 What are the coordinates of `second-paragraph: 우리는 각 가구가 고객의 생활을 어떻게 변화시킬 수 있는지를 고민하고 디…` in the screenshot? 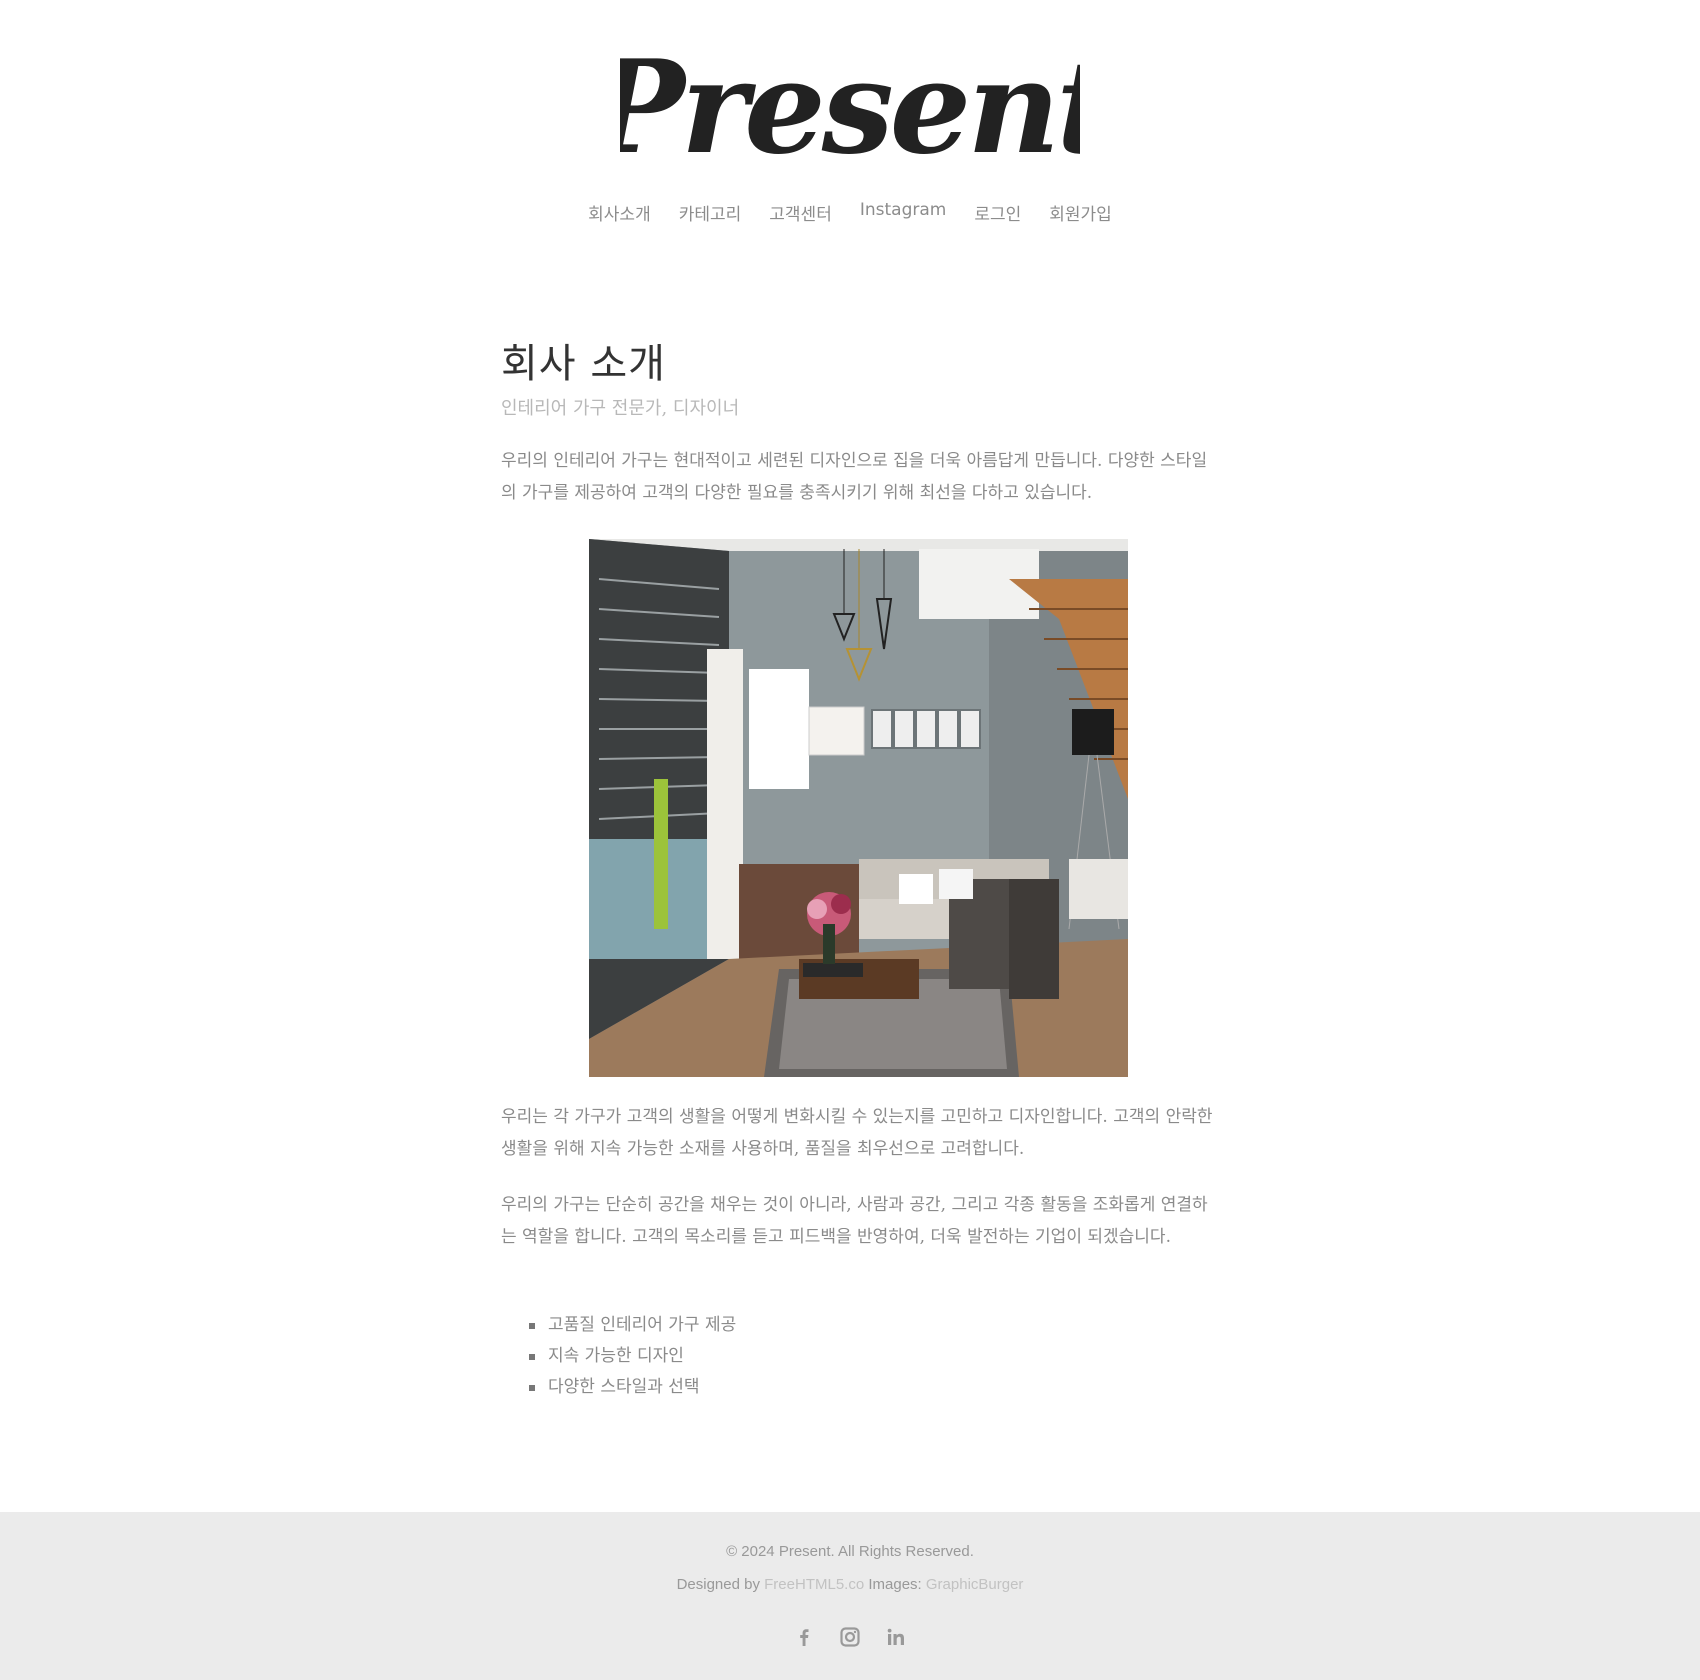 It's located at (857, 1133).